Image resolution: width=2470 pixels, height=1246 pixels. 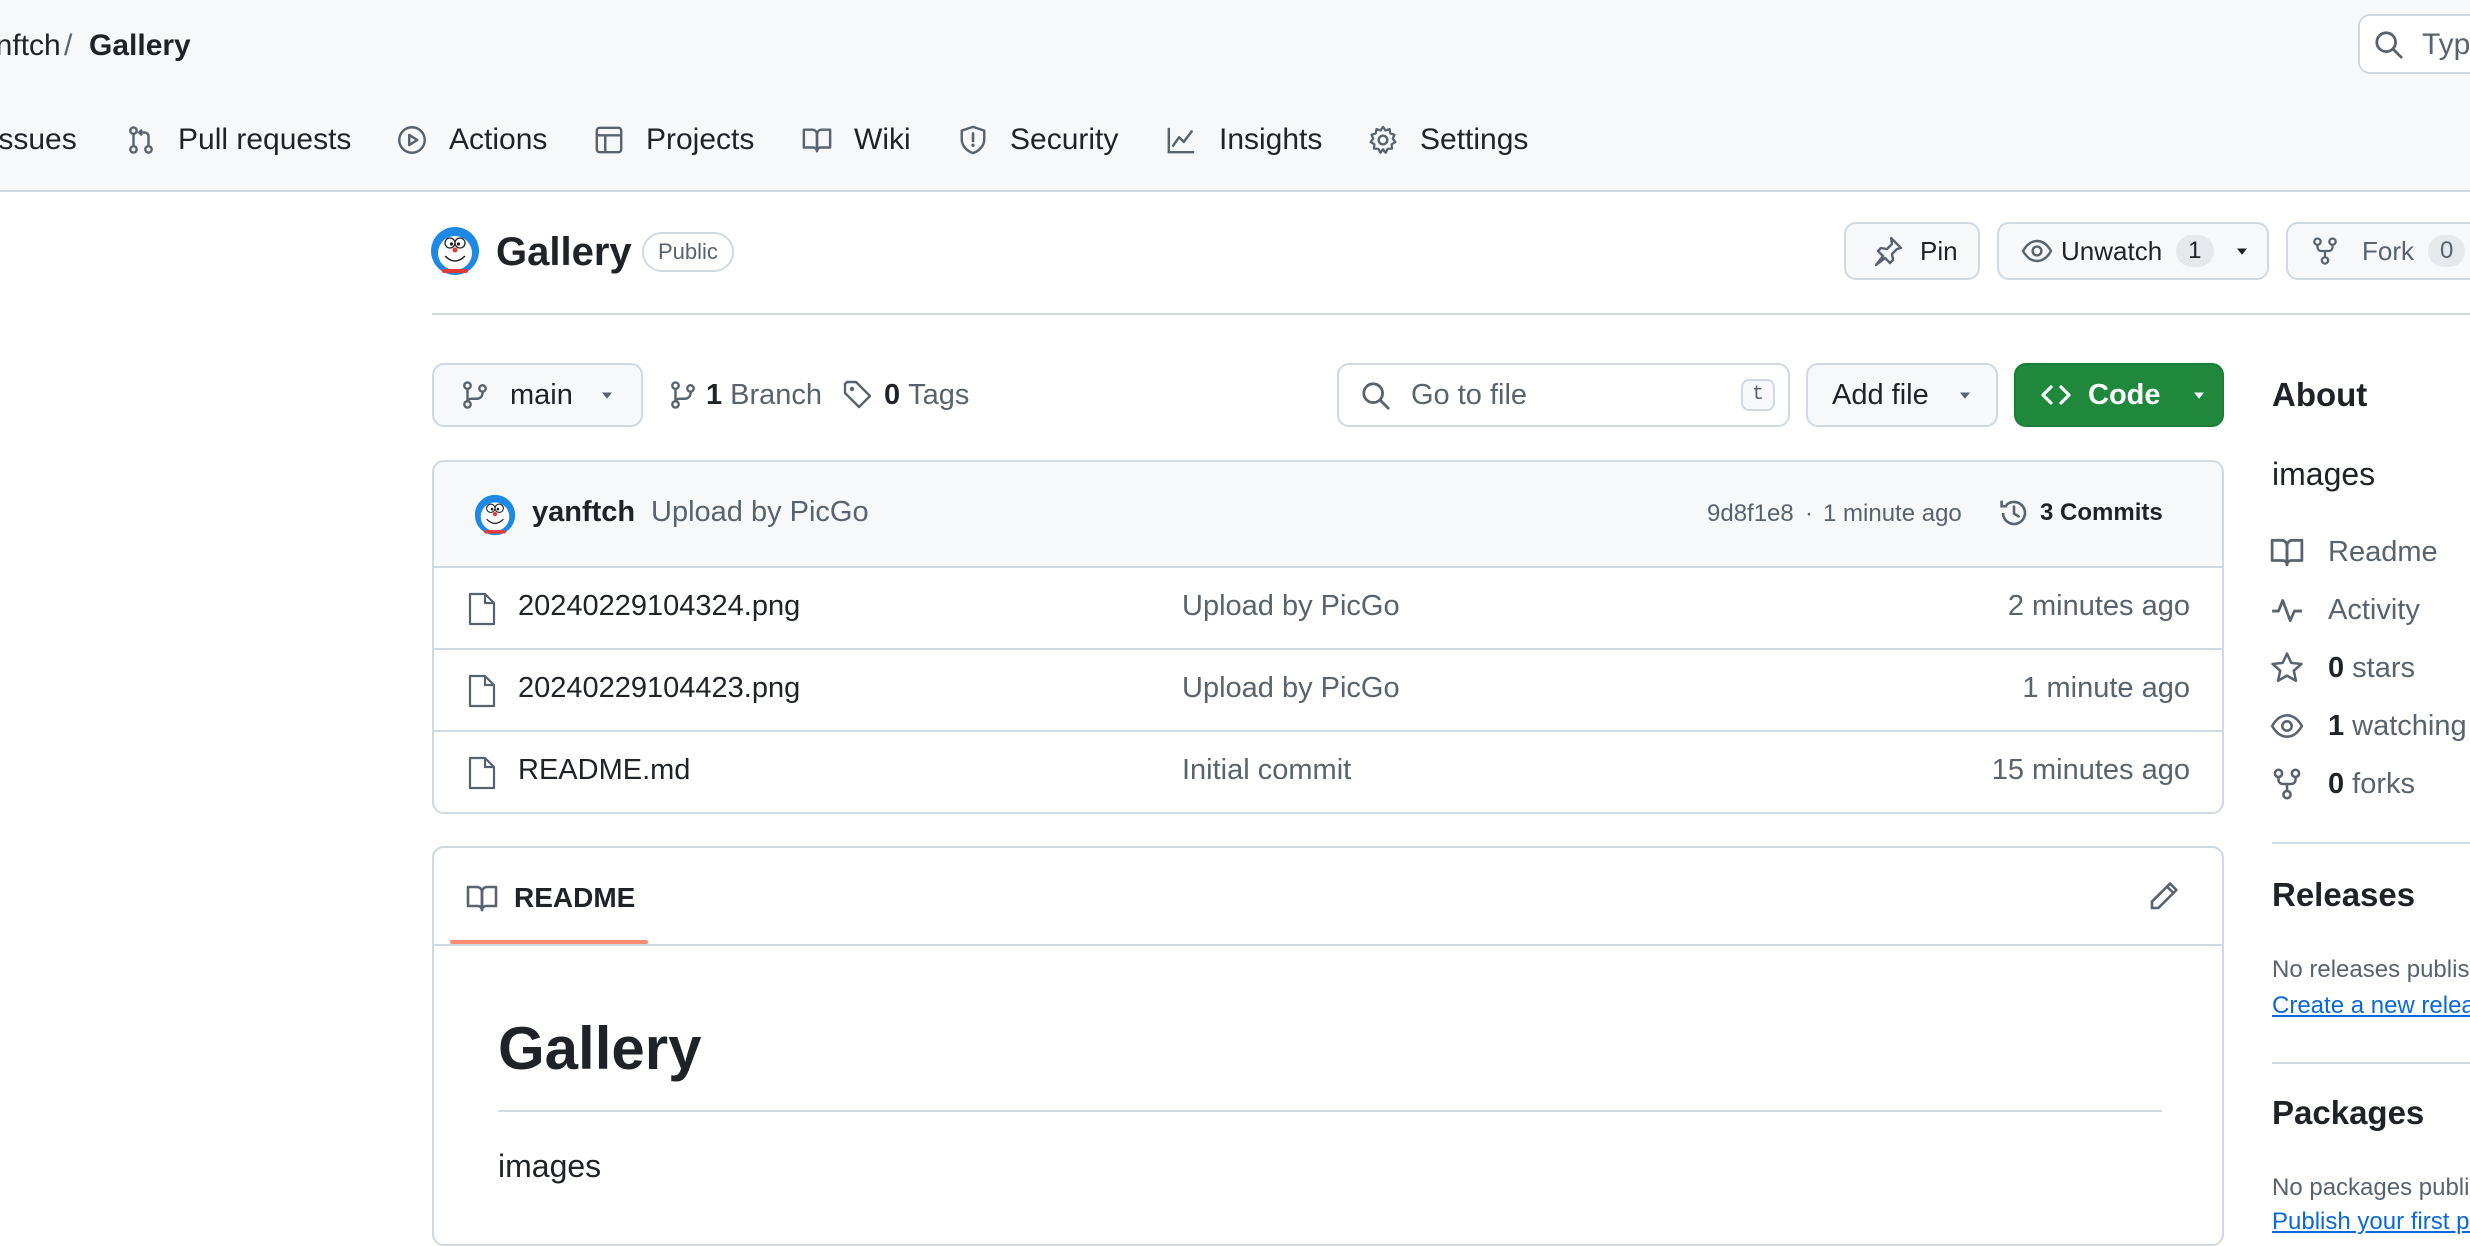 What do you see at coordinates (2371, 1187) in the screenshot?
I see `packages-empty-text: No packages published` at bounding box center [2371, 1187].